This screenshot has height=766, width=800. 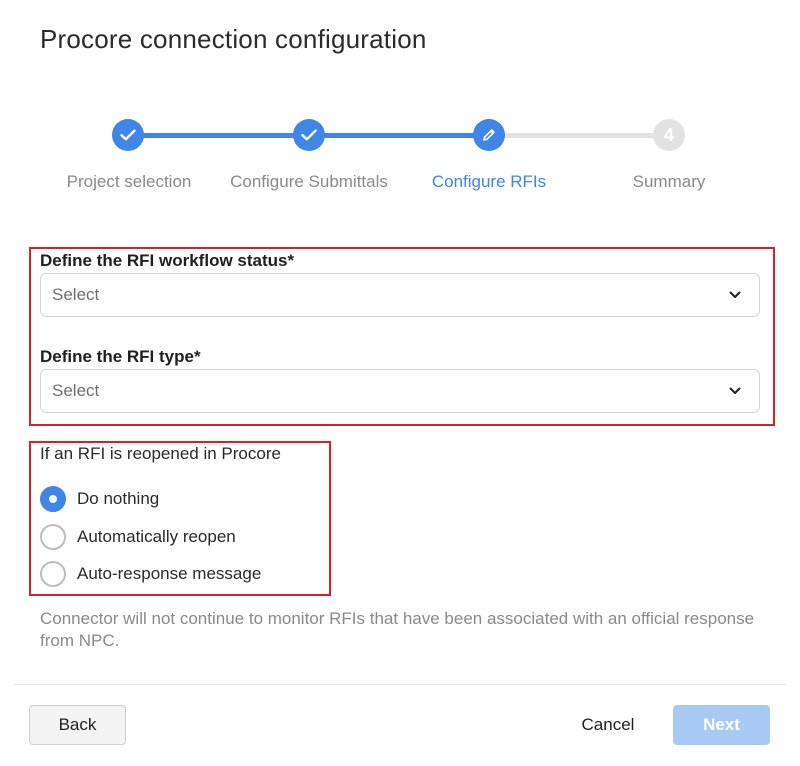 I want to click on radio-label: Do nothing, so click(x=118, y=498).